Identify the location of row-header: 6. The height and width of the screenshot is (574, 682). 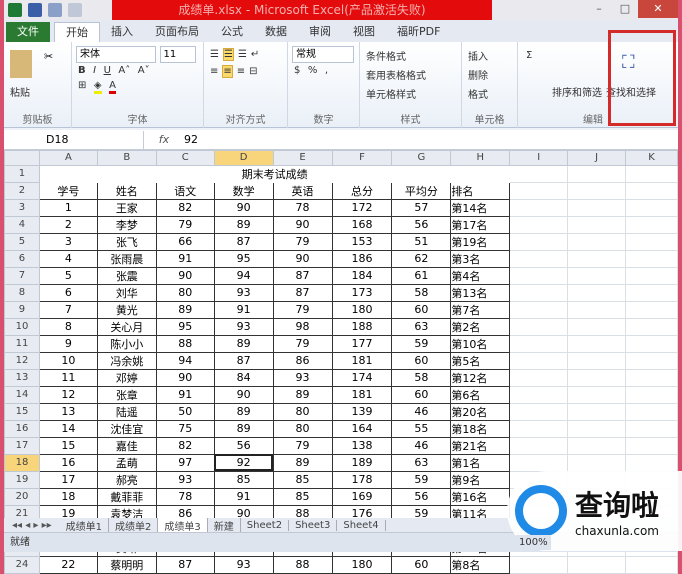
(22, 258).